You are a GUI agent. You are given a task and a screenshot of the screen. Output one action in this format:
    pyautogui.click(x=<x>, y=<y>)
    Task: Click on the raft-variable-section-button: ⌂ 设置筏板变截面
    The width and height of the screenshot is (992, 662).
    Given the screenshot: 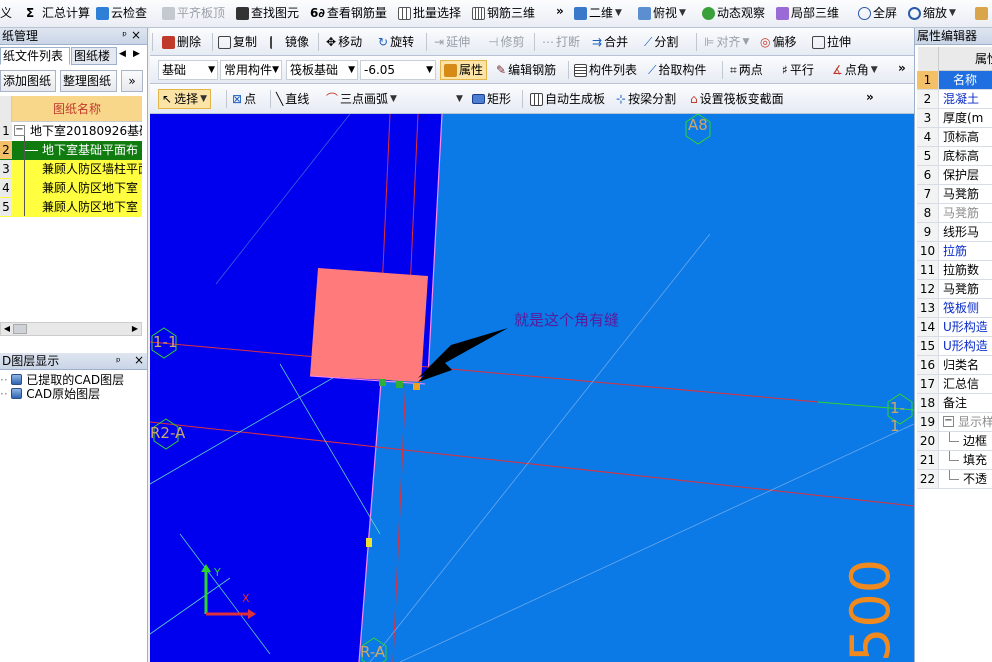 What is the action you would take?
    pyautogui.click(x=737, y=99)
    